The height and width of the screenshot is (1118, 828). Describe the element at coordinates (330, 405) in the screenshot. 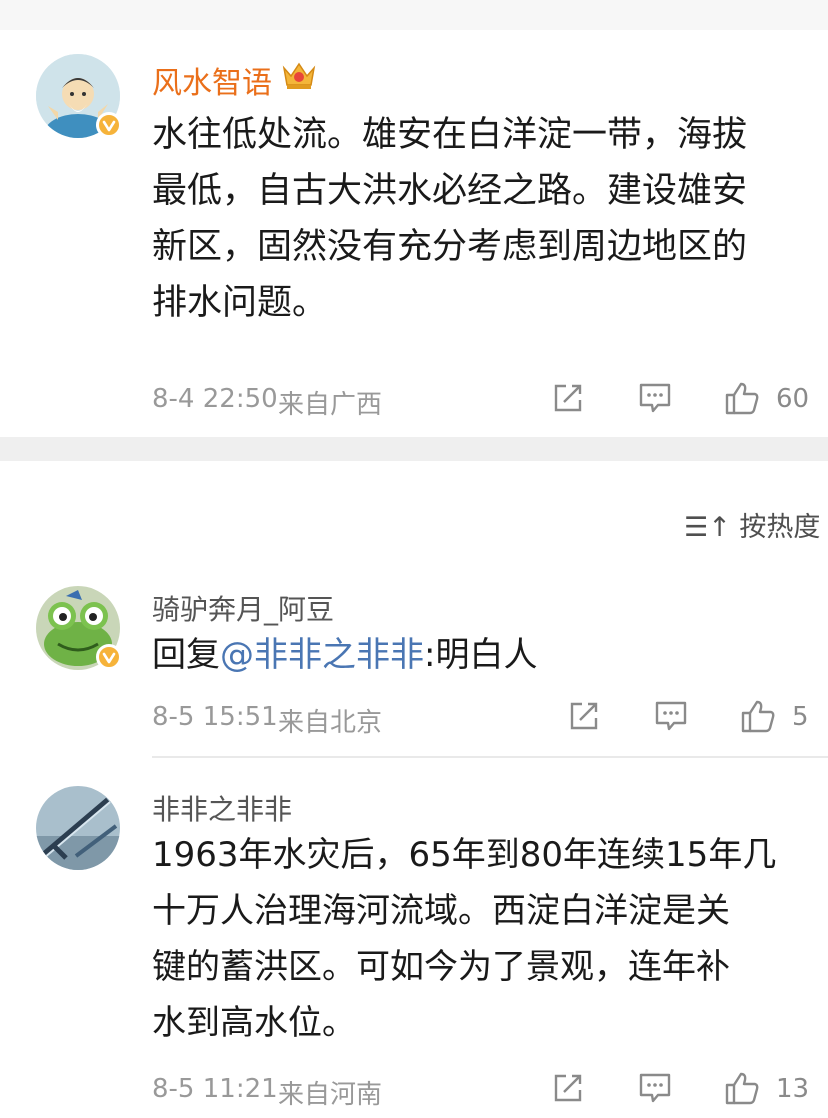

I see `main-post-location: 来自广西` at that location.